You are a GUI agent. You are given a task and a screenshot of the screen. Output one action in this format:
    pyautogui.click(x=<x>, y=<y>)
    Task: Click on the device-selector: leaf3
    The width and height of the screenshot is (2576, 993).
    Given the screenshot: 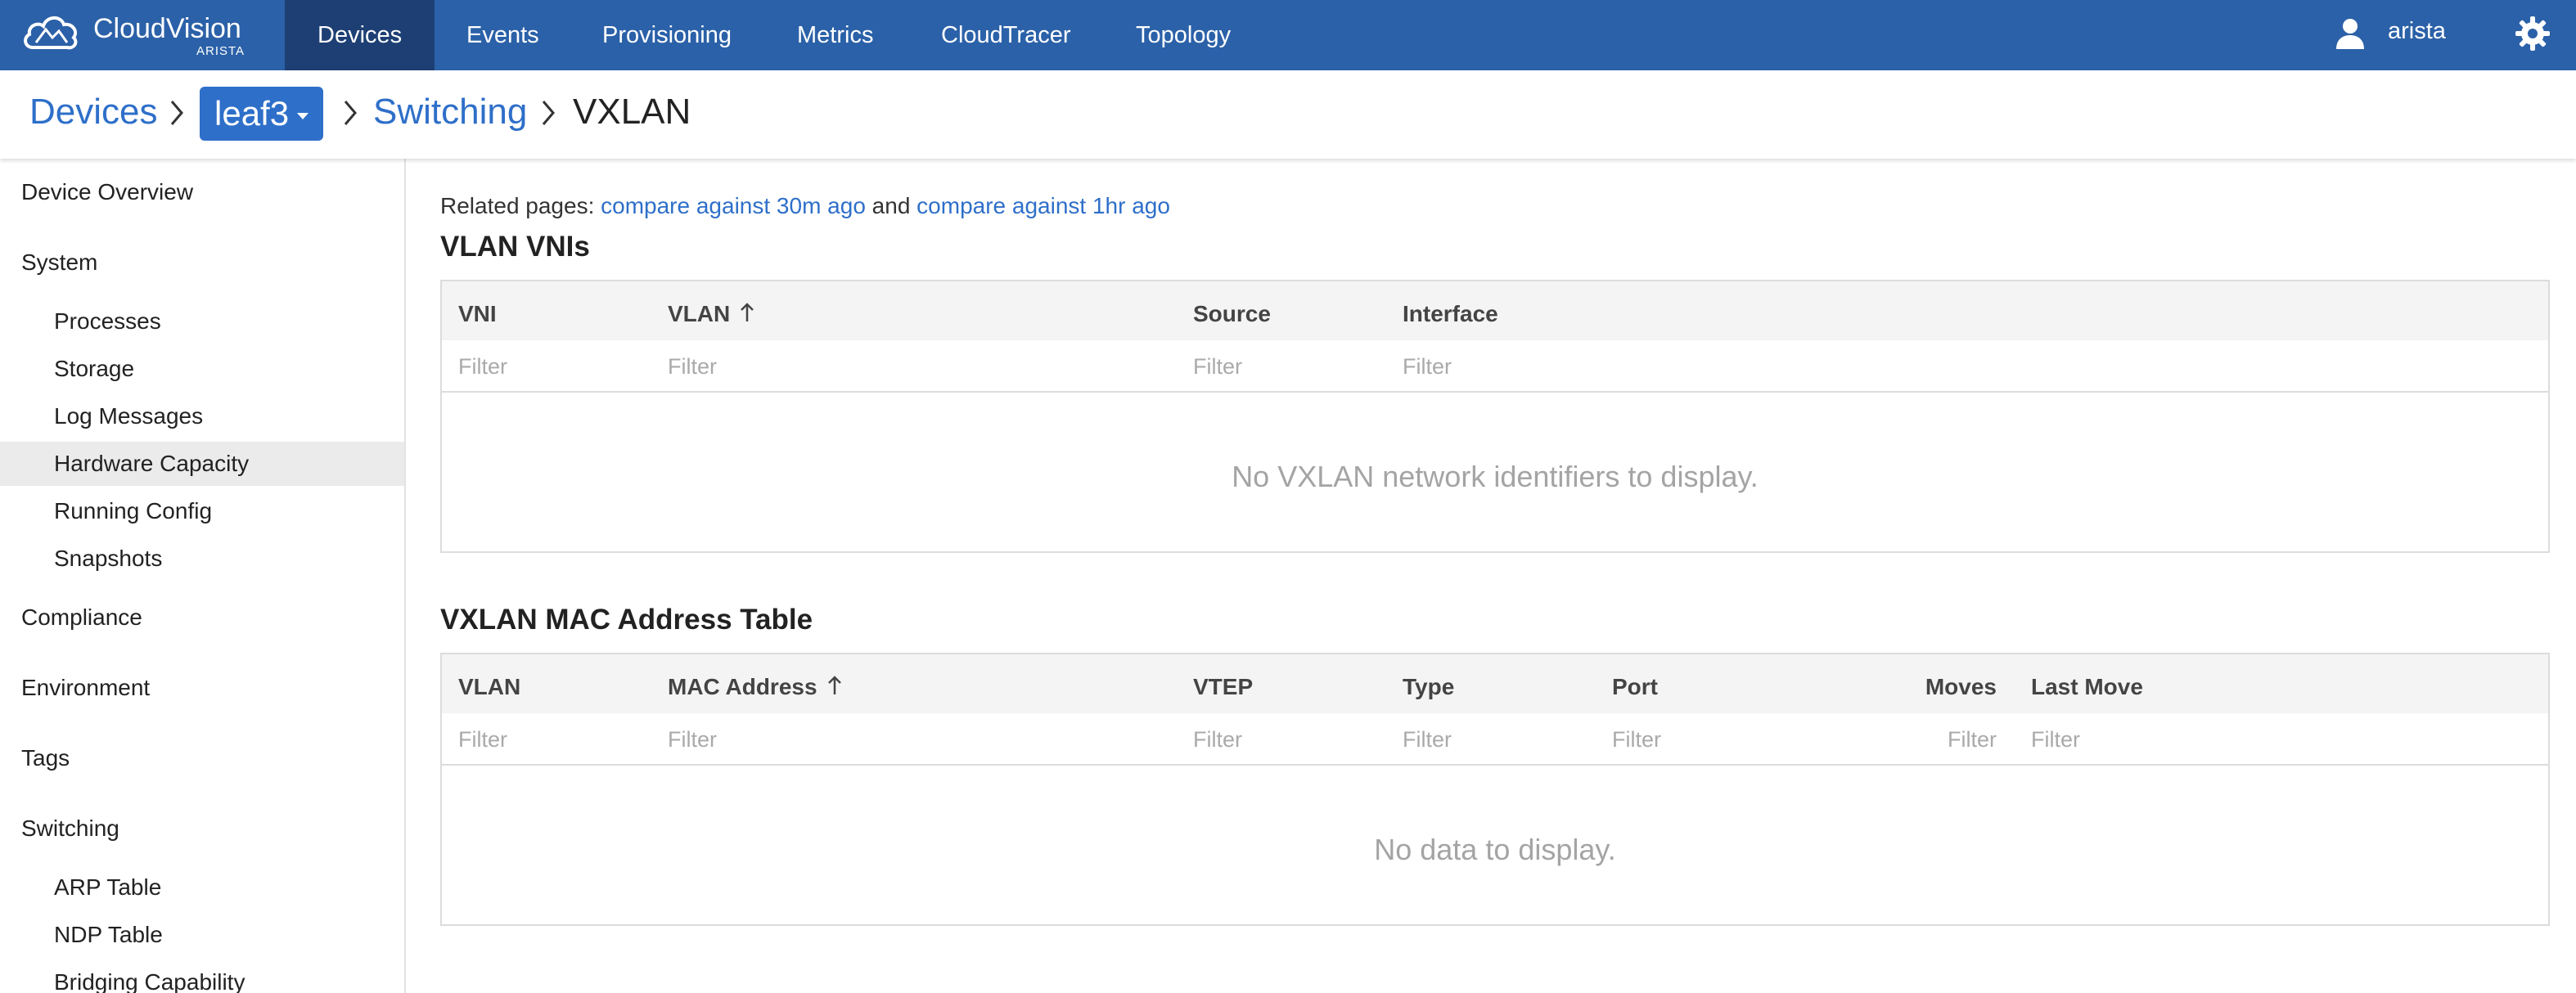 What is the action you would take?
    pyautogui.click(x=262, y=114)
    